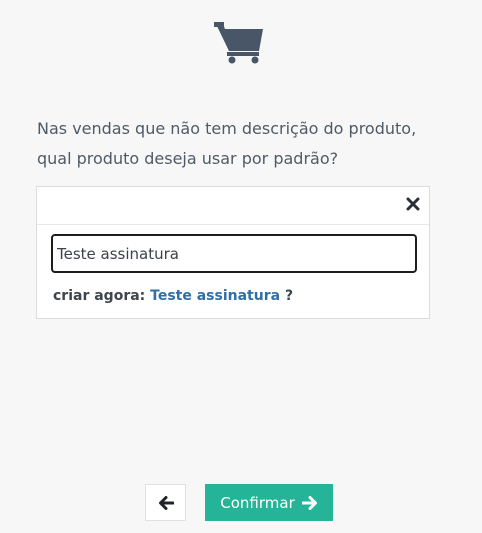 The image size is (482, 533). I want to click on question-line-2: qual produto deseja usar por padrão?, so click(188, 158).